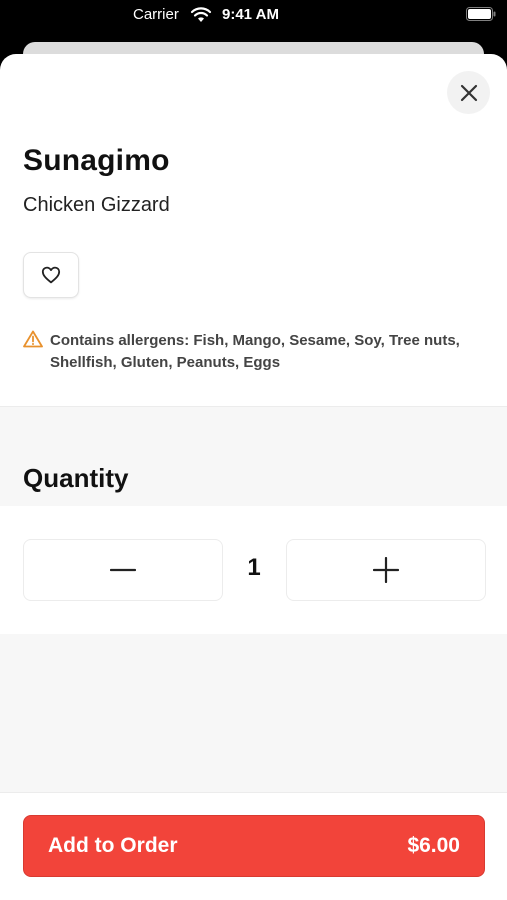  What do you see at coordinates (201, 14) in the screenshot?
I see `wifi-icon` at bounding box center [201, 14].